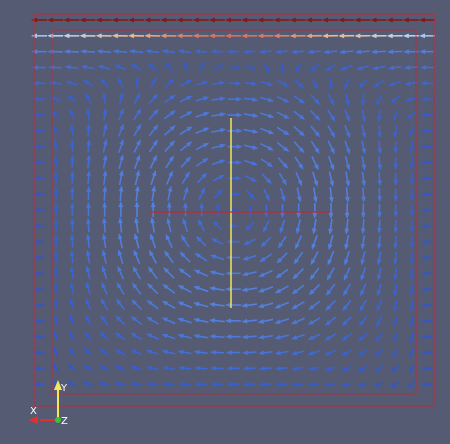 This screenshot has width=450, height=444. What do you see at coordinates (64, 421) in the screenshot?
I see `z-axis-label: Z` at bounding box center [64, 421].